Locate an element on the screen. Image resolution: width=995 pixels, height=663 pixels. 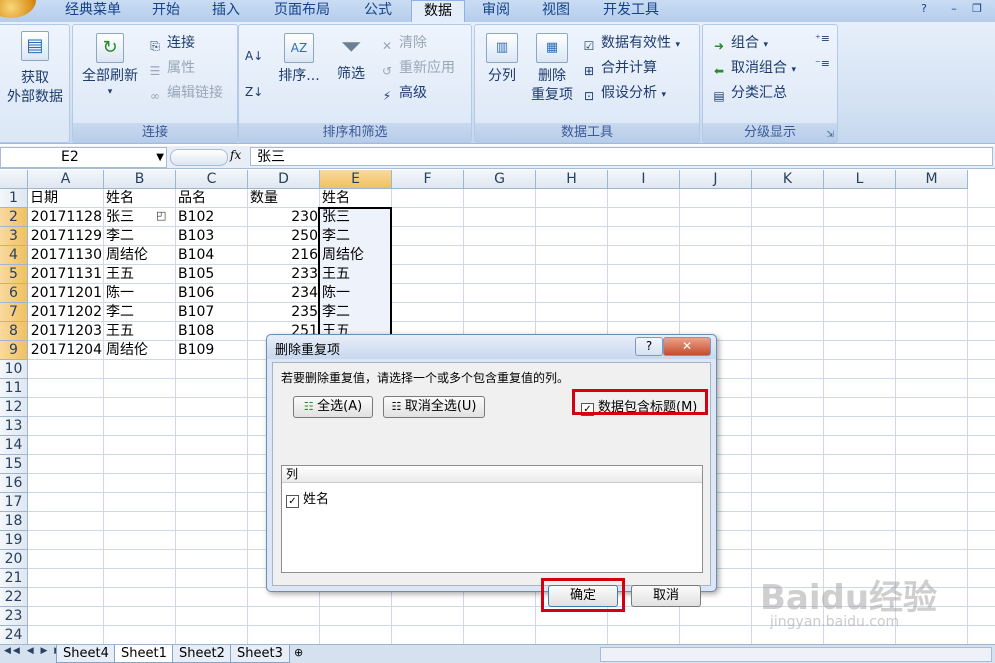
table-cell: 216 is located at coordinates (284, 255).